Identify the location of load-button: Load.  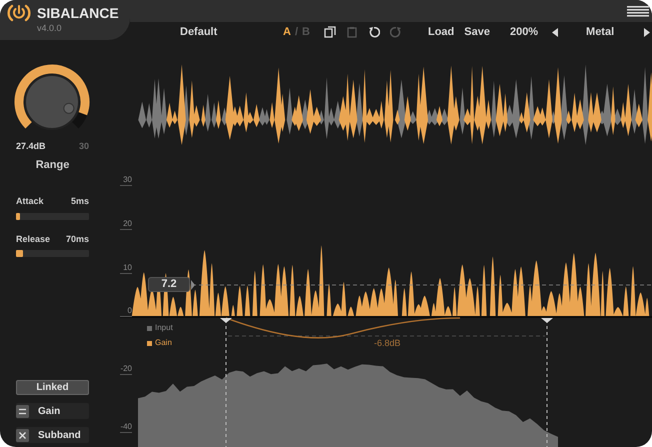
(441, 32).